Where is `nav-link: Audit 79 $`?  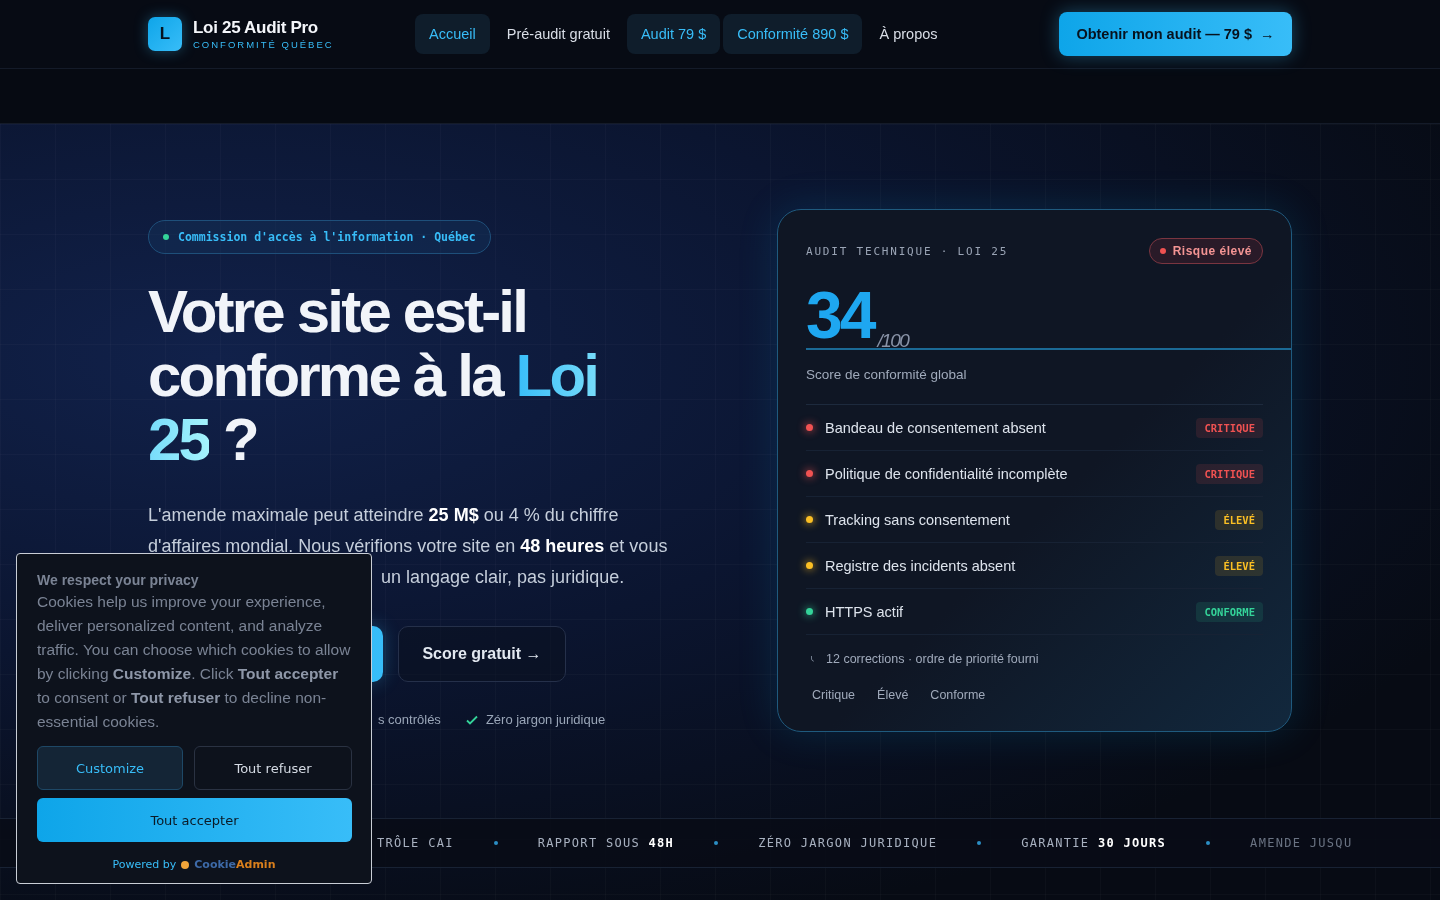 nav-link: Audit 79 $ is located at coordinates (673, 34).